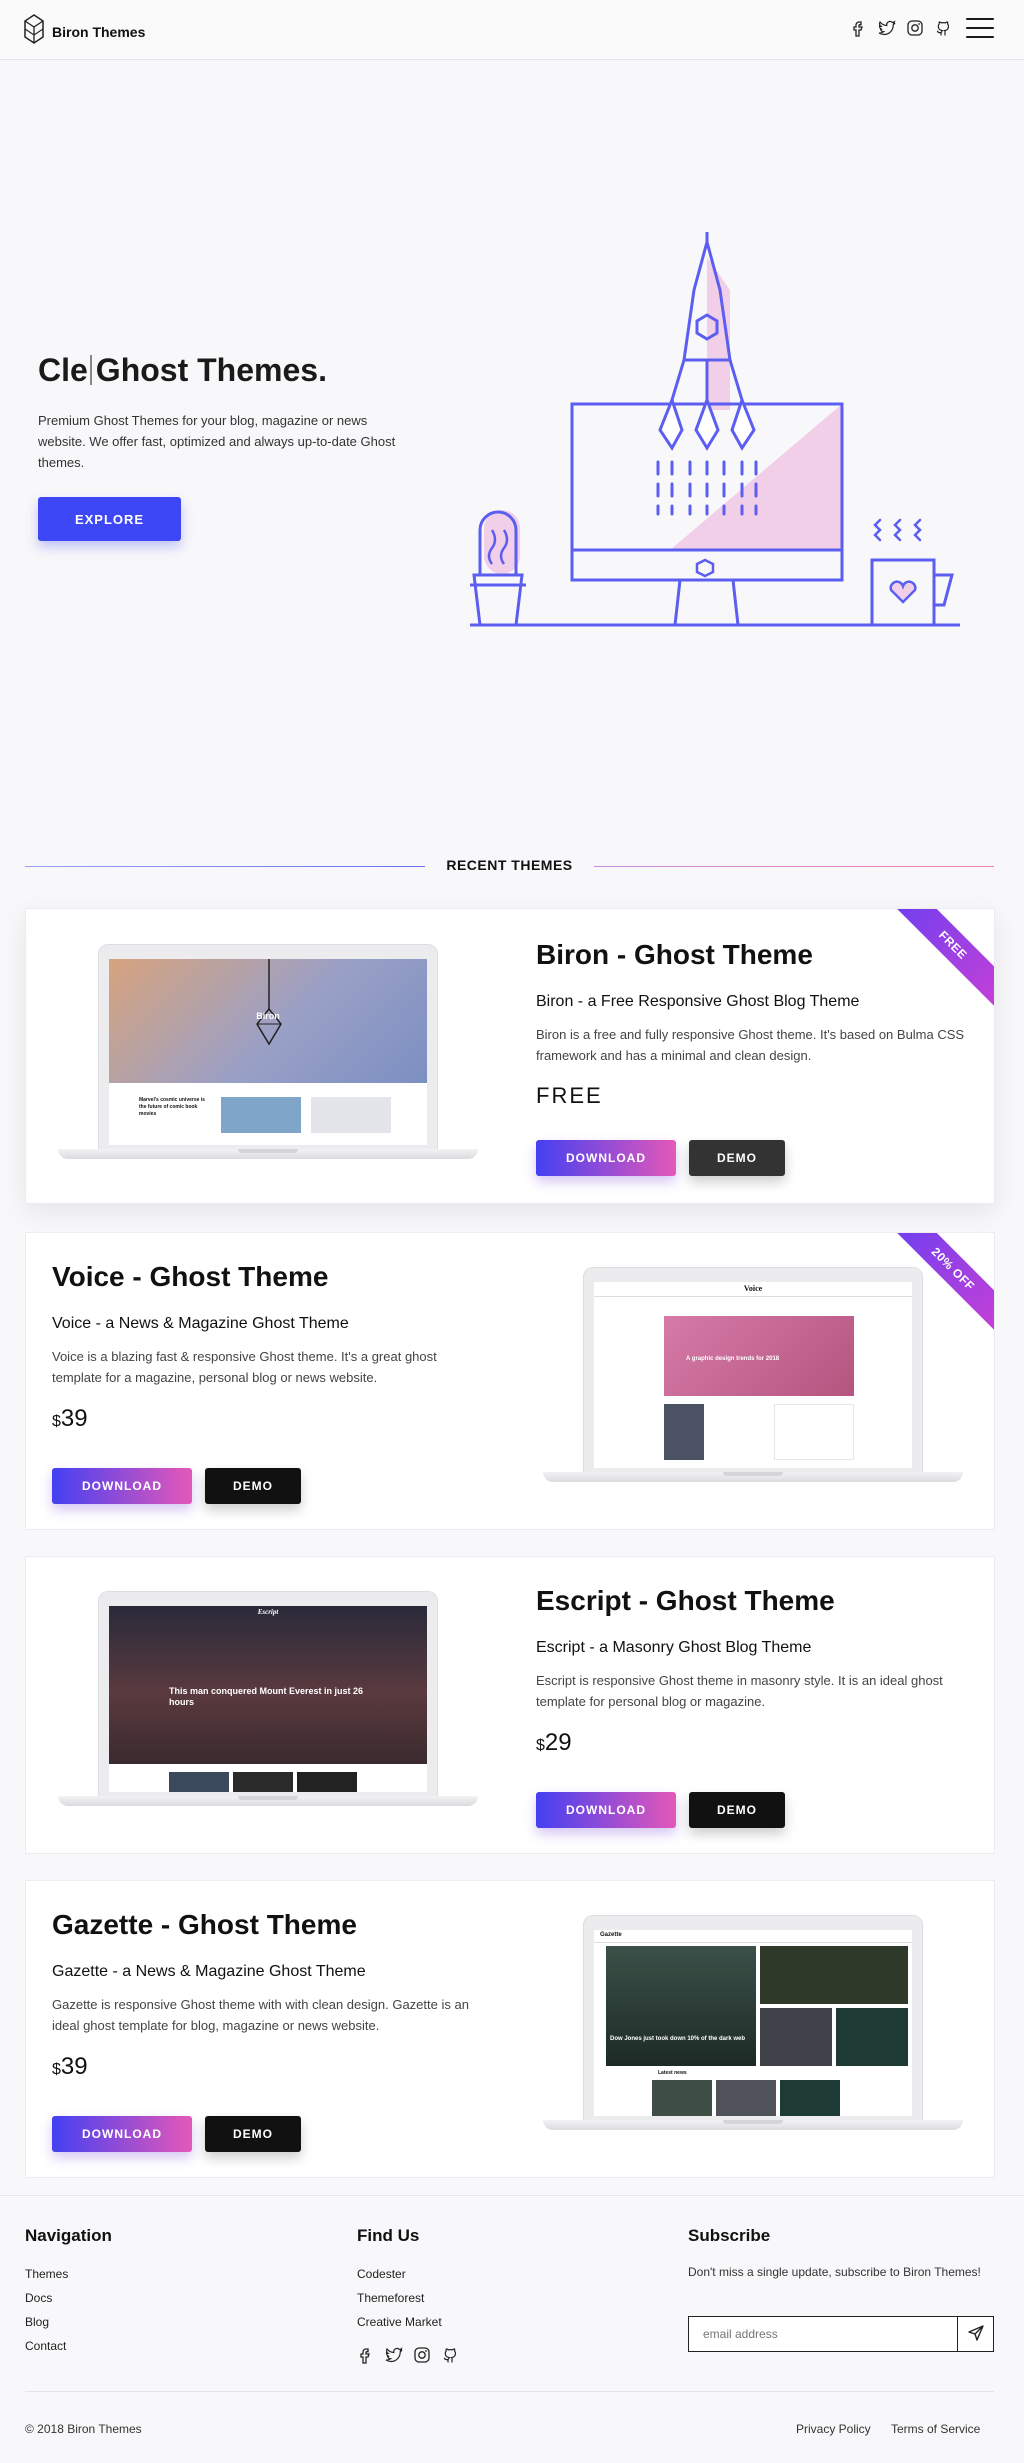  Describe the element at coordinates (753, 1288) in the screenshot. I see `screen-title: Voice` at that location.